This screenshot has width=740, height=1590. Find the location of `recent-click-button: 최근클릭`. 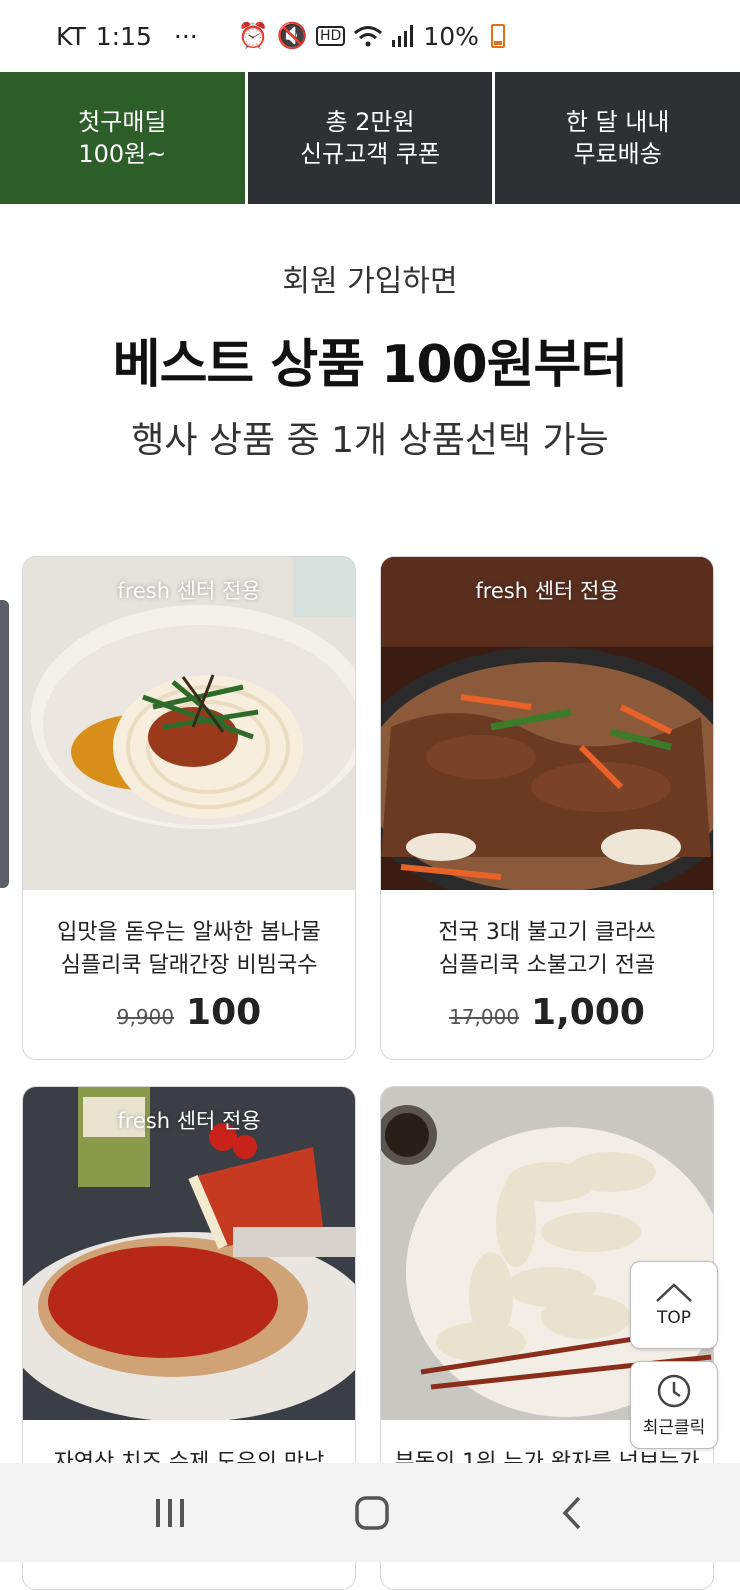

recent-click-button: 최근클릭 is located at coordinates (674, 1405).